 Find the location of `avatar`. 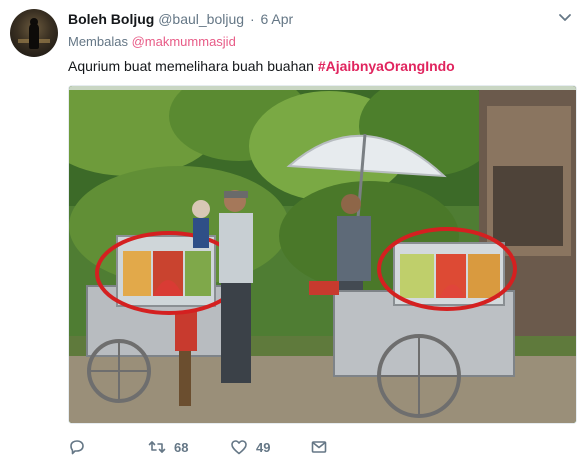

avatar is located at coordinates (34, 33).